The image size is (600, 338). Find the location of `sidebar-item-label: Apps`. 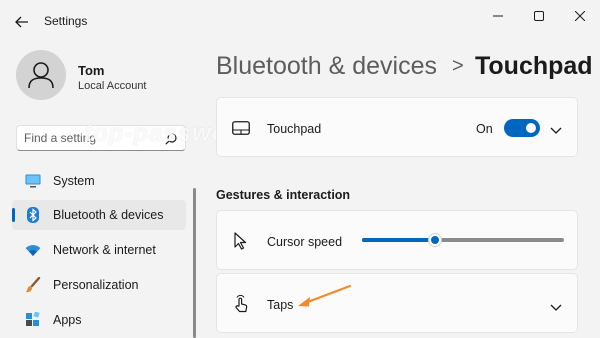

sidebar-item-label: Apps is located at coordinates (67, 320).